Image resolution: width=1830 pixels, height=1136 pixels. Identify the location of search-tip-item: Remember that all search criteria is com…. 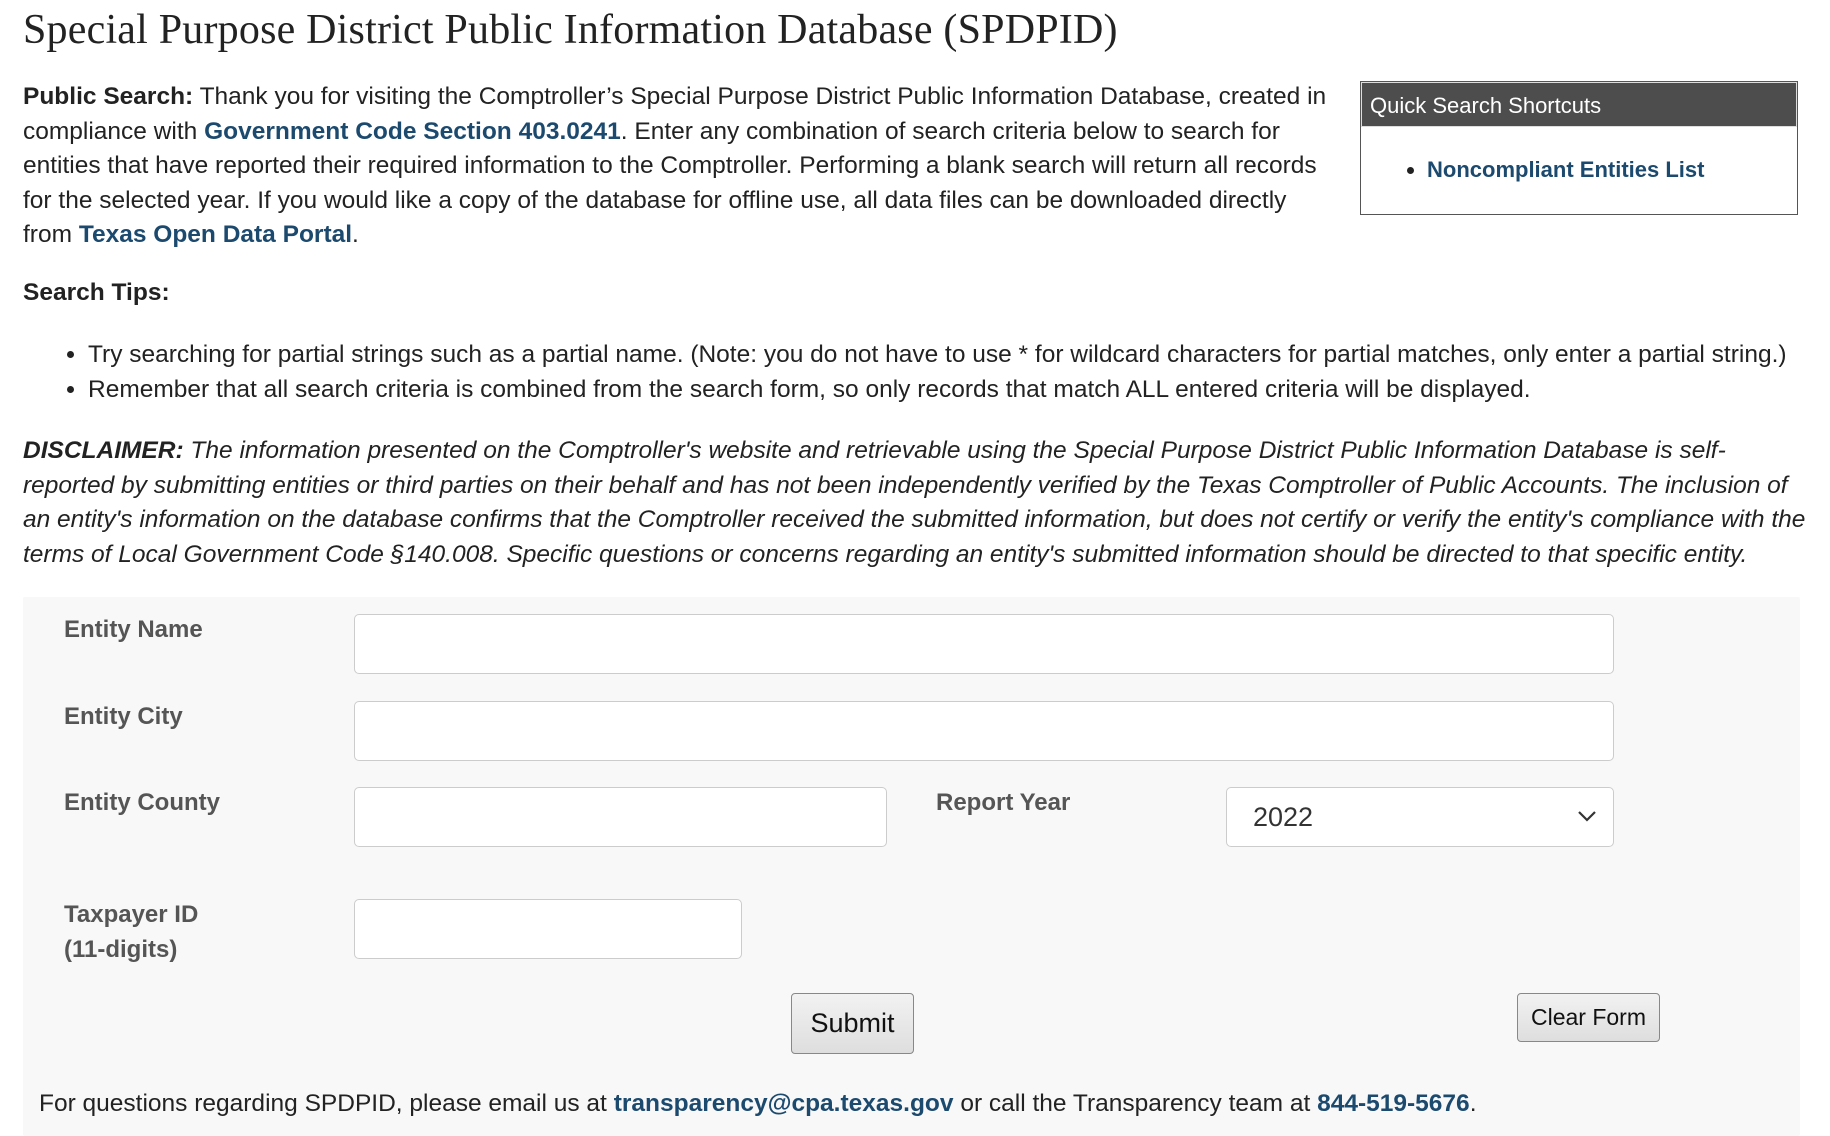
(937, 390).